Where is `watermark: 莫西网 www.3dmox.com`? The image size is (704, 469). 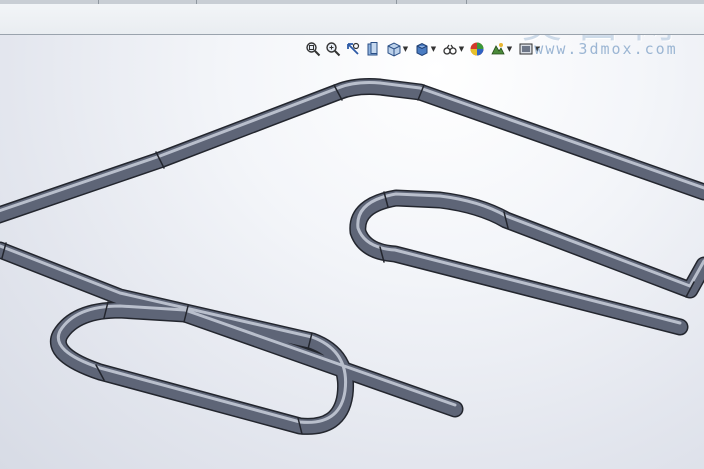
watermark: 莫西网 www.3dmox.com is located at coordinates (606, 46).